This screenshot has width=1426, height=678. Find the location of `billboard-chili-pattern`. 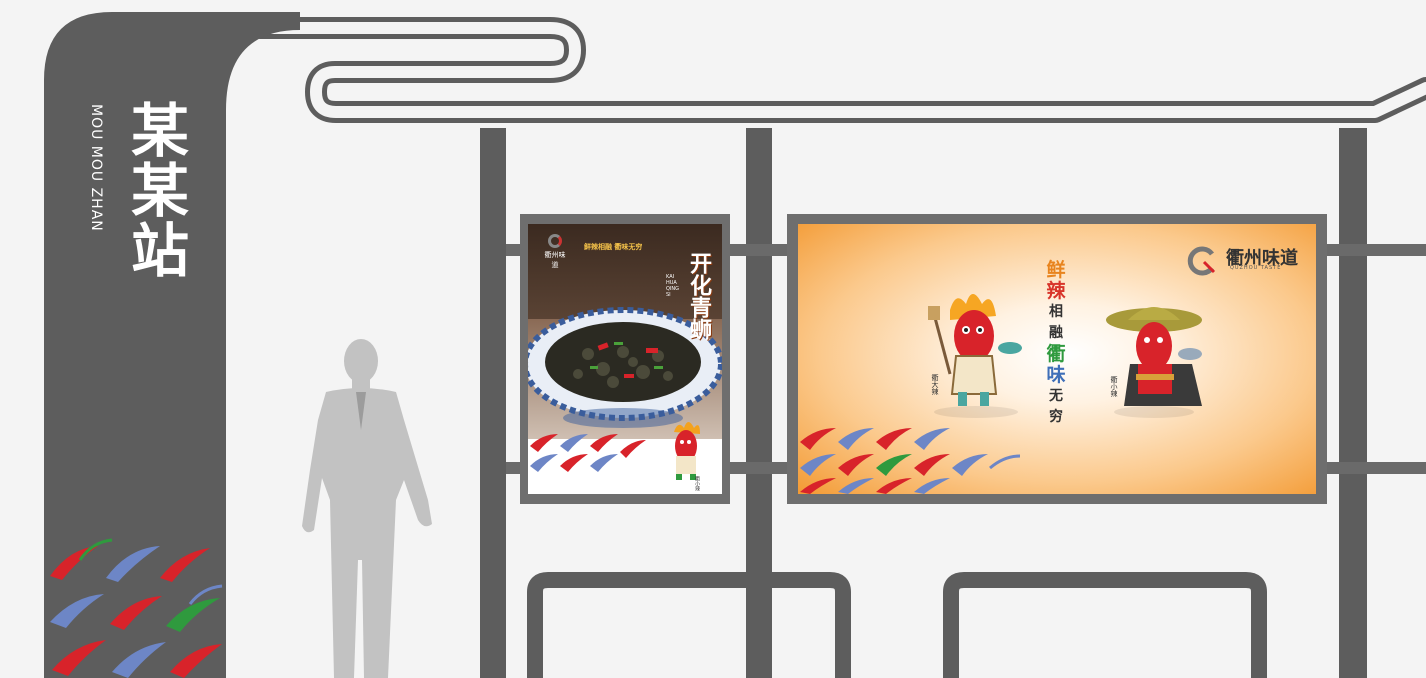

billboard-chili-pattern is located at coordinates (910, 461).